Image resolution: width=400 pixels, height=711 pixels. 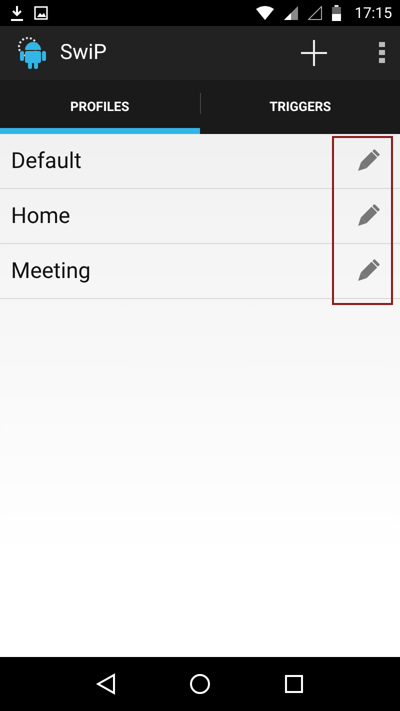 I want to click on app-title: SwiP, so click(x=83, y=53).